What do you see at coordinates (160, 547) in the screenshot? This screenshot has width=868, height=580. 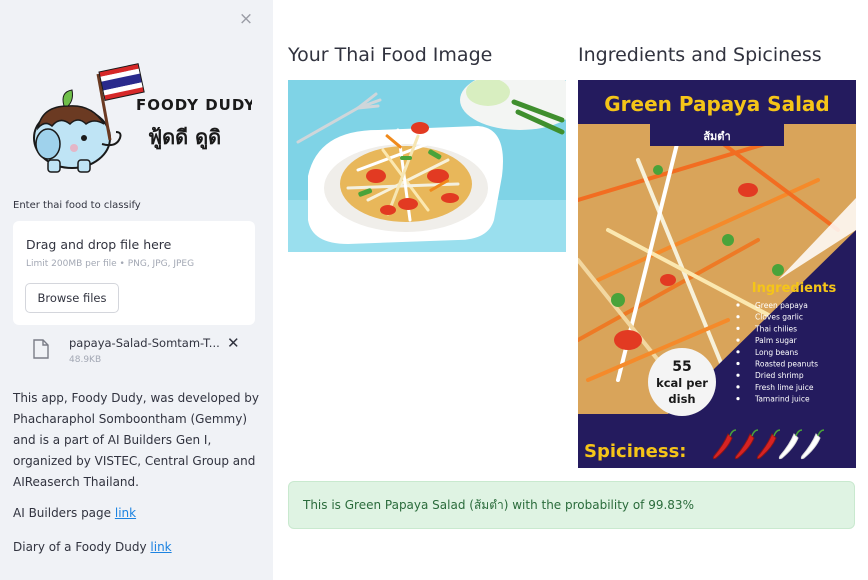 I see `diary-link: link` at bounding box center [160, 547].